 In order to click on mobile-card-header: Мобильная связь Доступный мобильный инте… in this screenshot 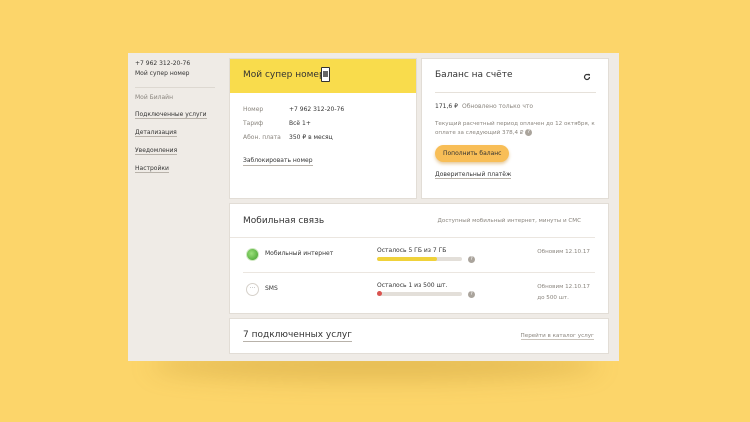, I will do `click(412, 221)`.